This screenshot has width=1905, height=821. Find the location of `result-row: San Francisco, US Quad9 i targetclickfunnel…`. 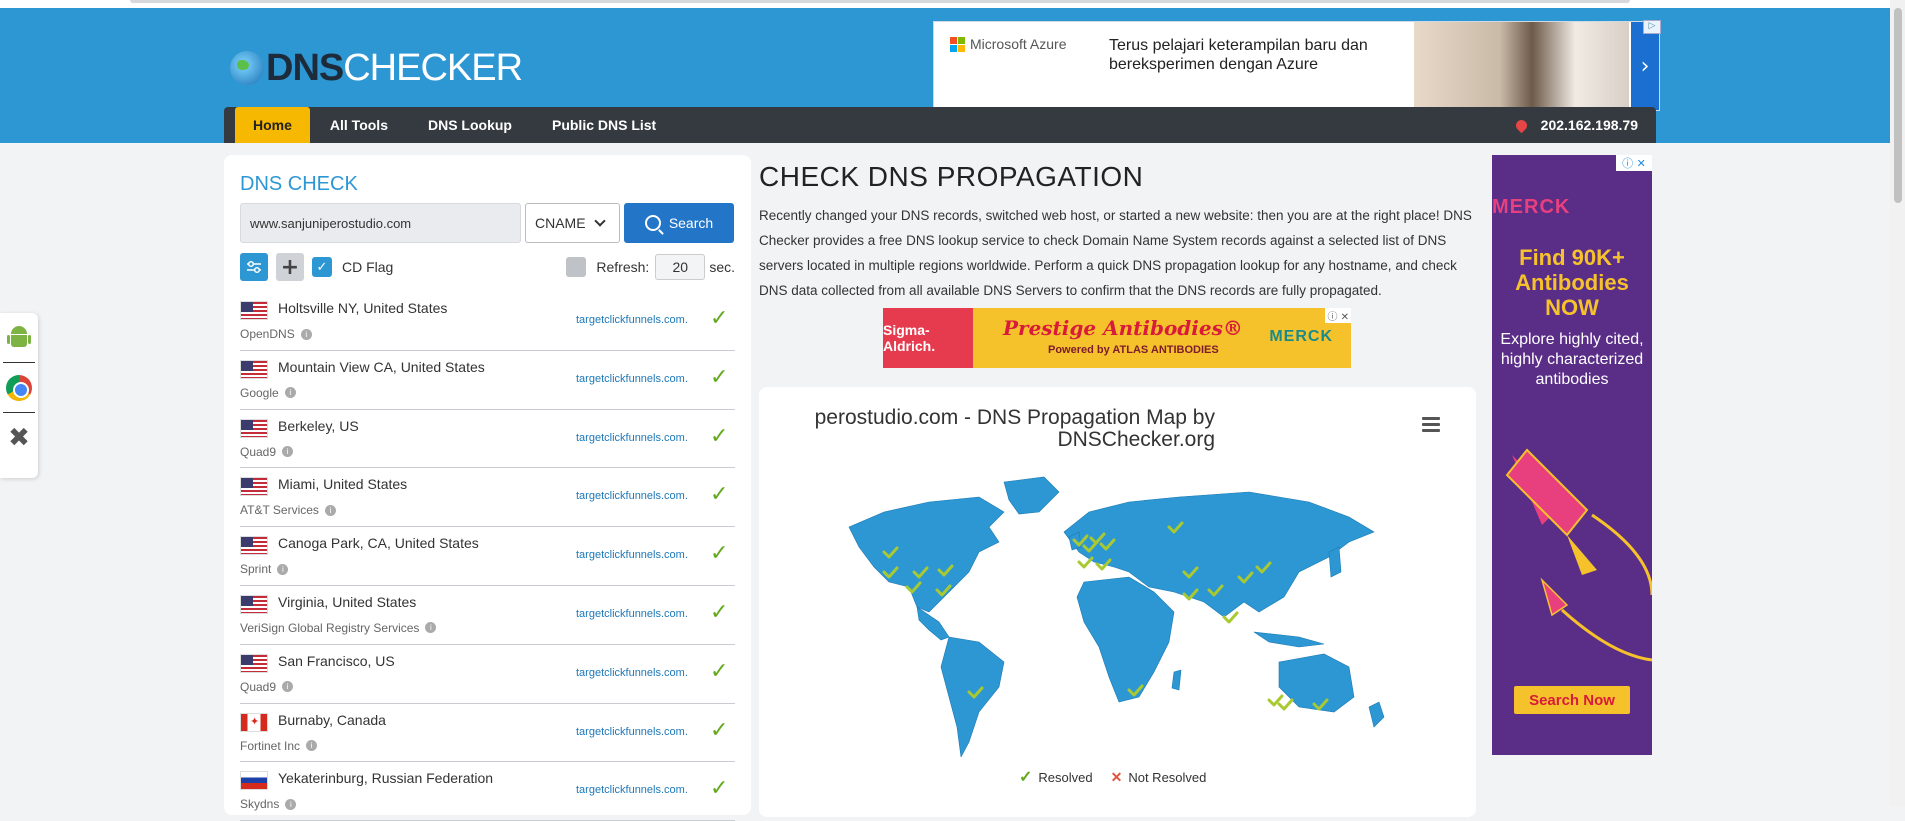

result-row: San Francisco, US Quad9 i targetclickfunnel… is located at coordinates (487, 674).